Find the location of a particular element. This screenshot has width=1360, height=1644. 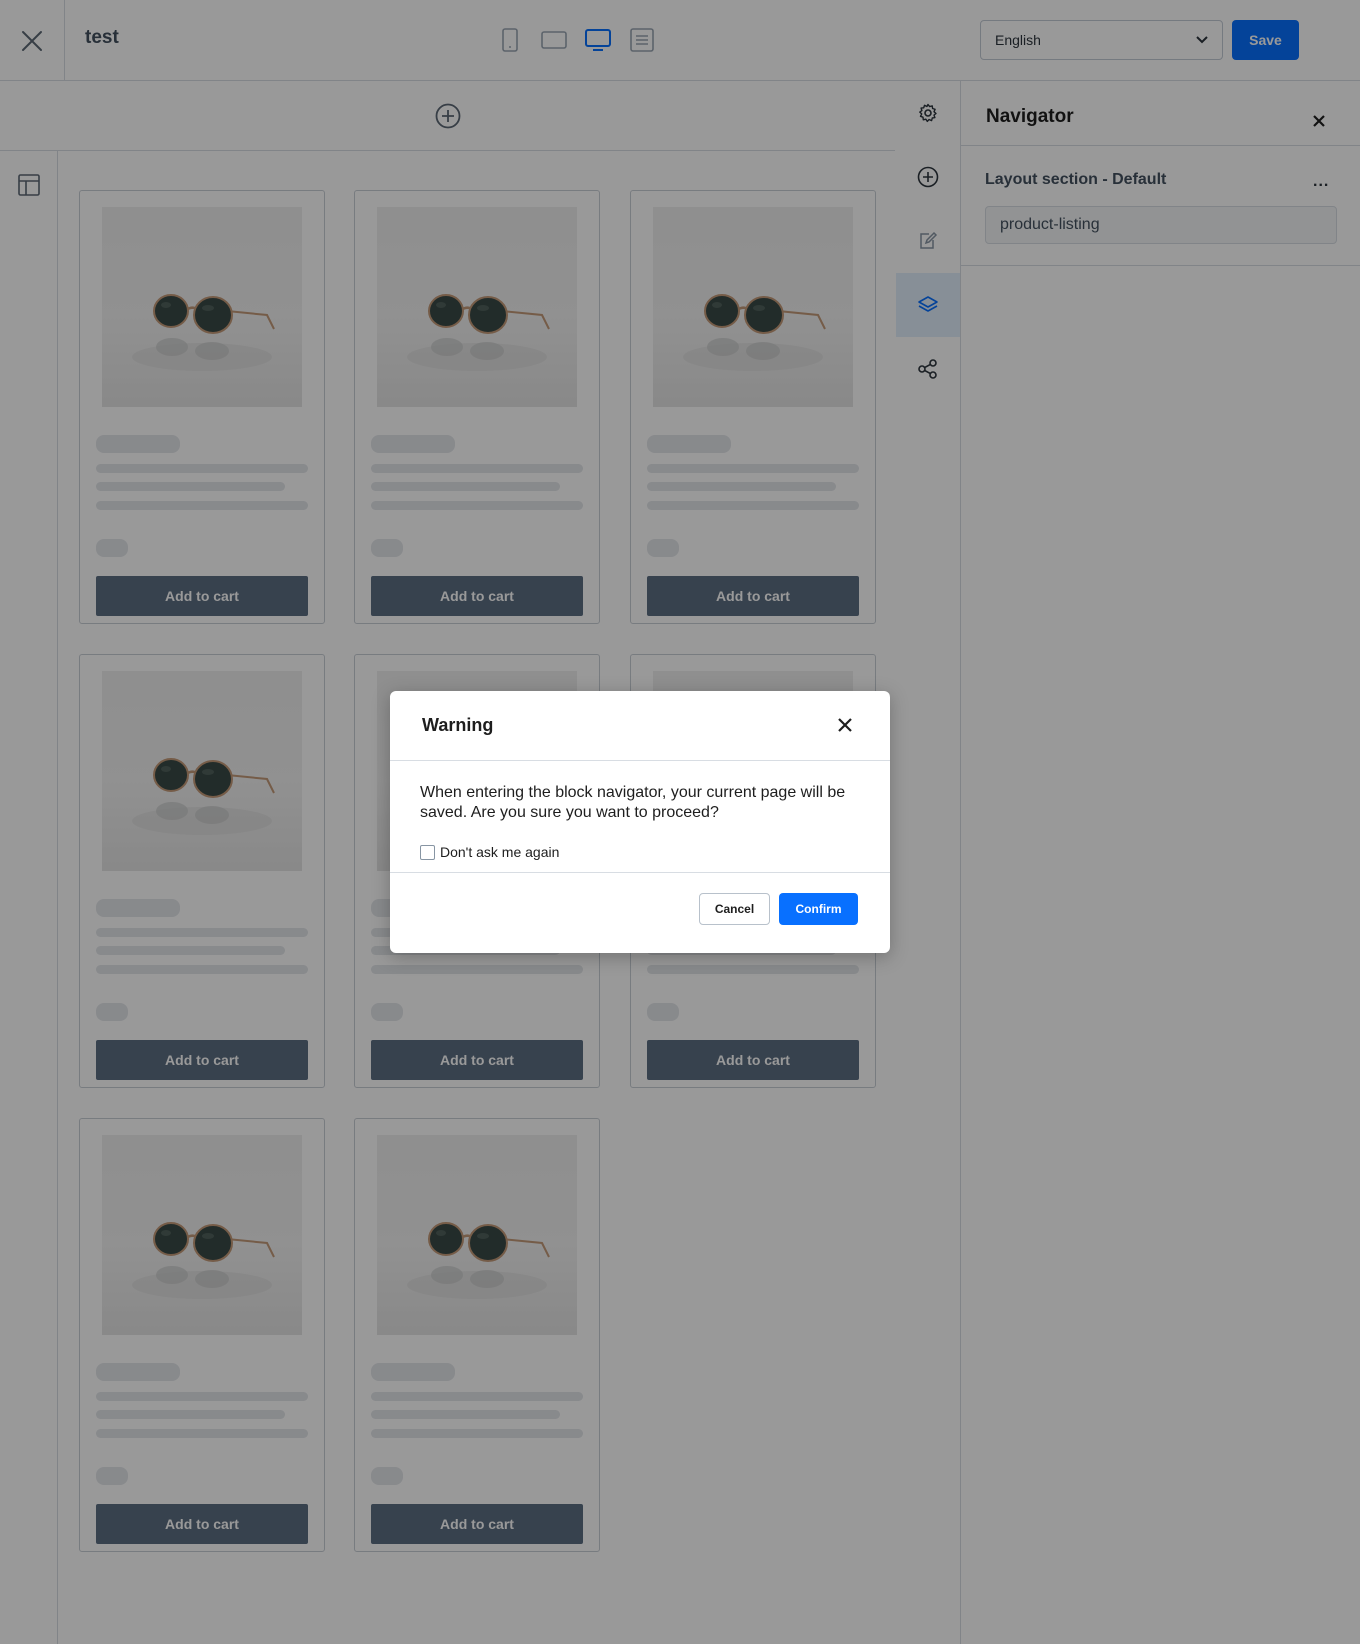

modal-title: Warning is located at coordinates (458, 725).